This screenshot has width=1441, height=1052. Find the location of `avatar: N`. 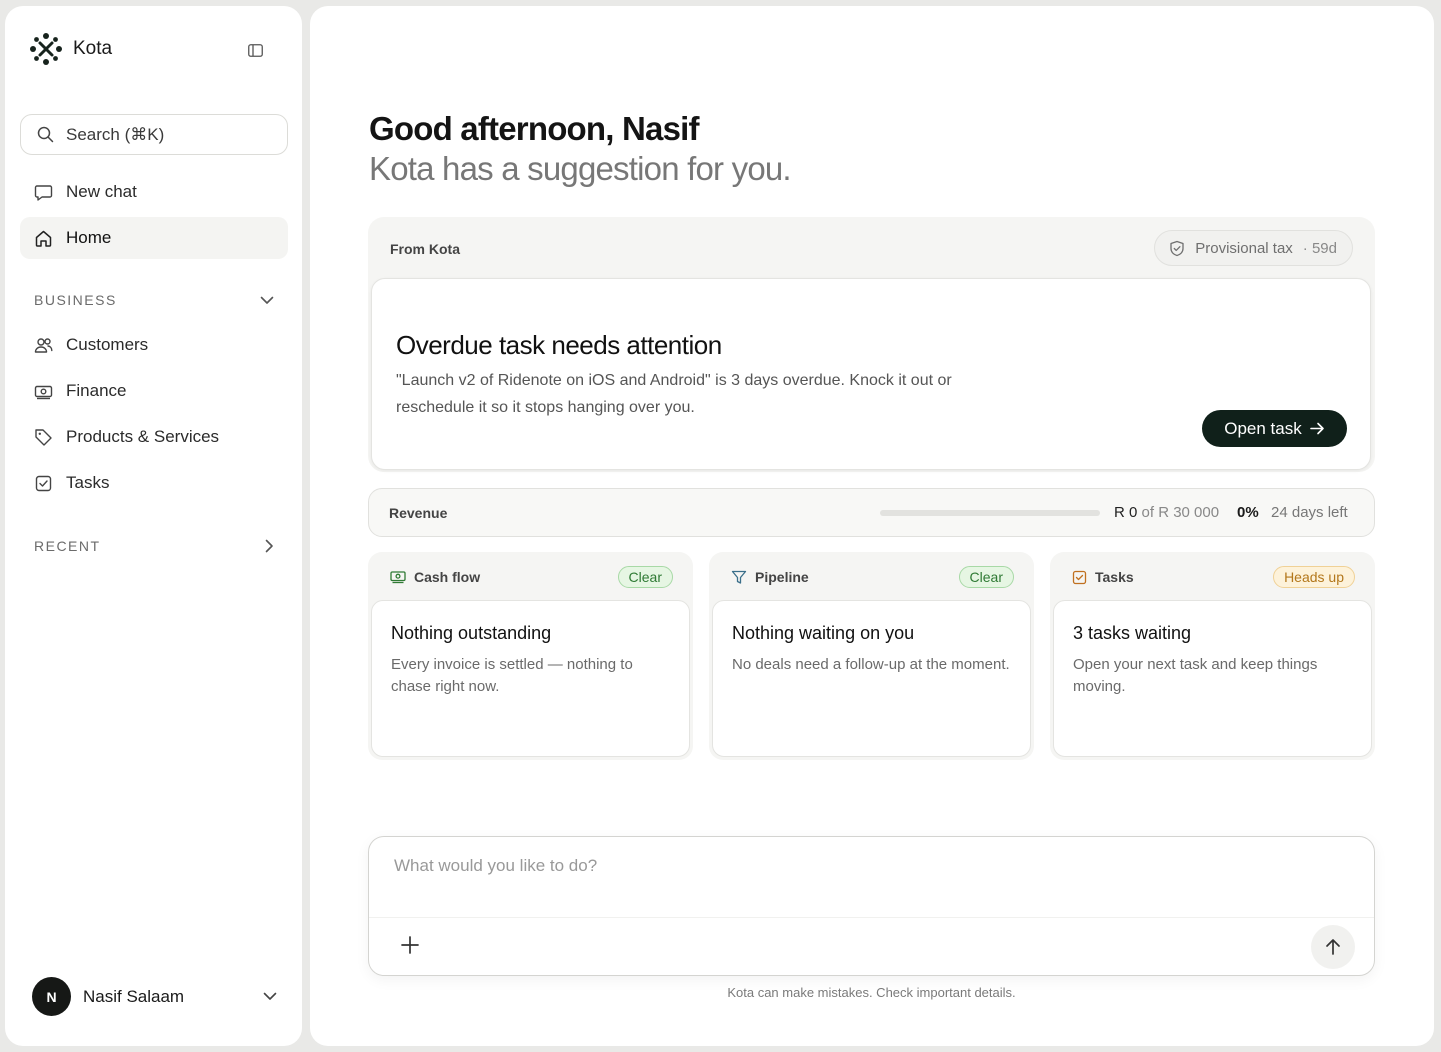

avatar: N is located at coordinates (51, 996).